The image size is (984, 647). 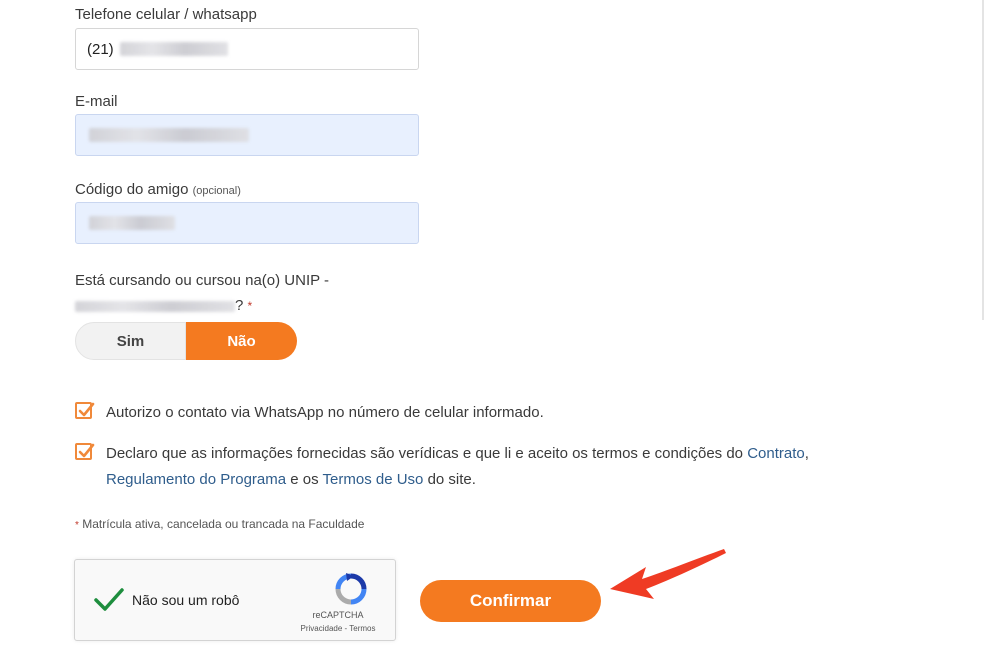 I want to click on yes-no-toggle: Sim Não, so click(x=186, y=341).